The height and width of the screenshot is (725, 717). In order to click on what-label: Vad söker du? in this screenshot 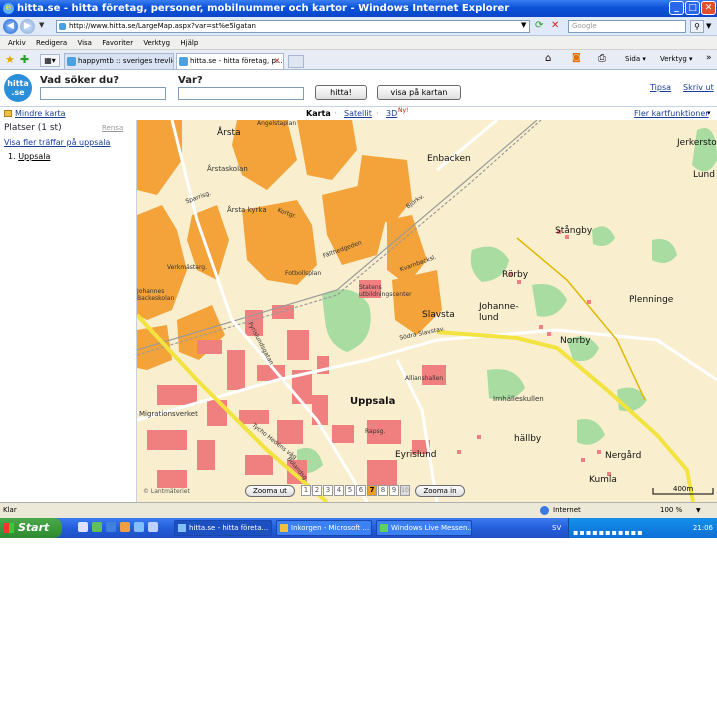, I will do `click(80, 80)`.